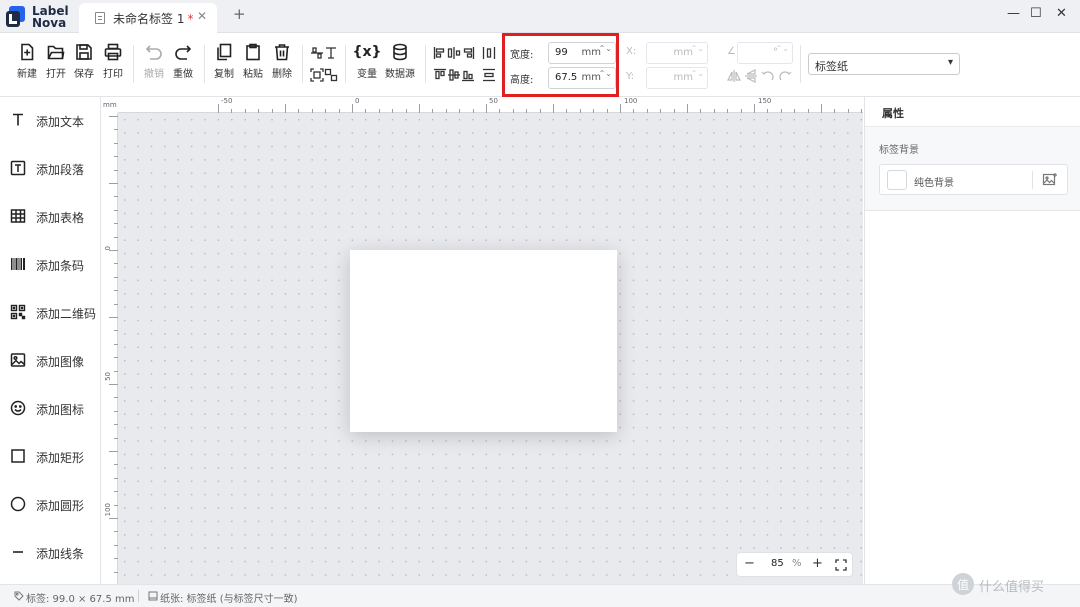  Describe the element at coordinates (1013, 13) in the screenshot. I see `minimize-button: —` at that location.